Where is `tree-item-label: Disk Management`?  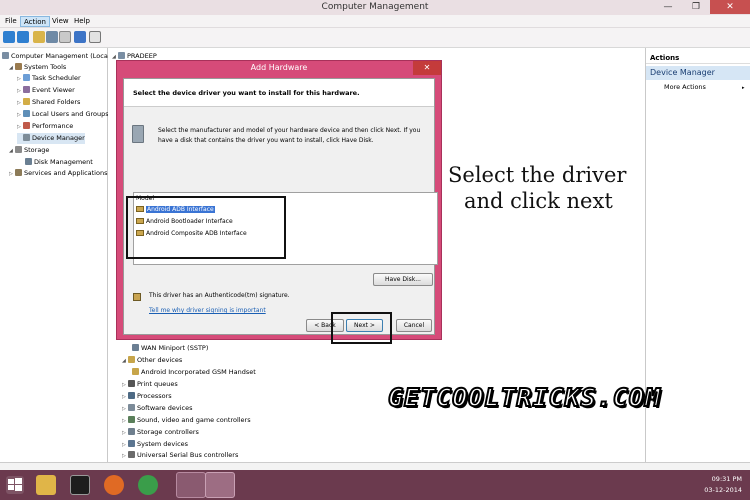
tree-item-label: Disk Management is located at coordinates (63, 162).